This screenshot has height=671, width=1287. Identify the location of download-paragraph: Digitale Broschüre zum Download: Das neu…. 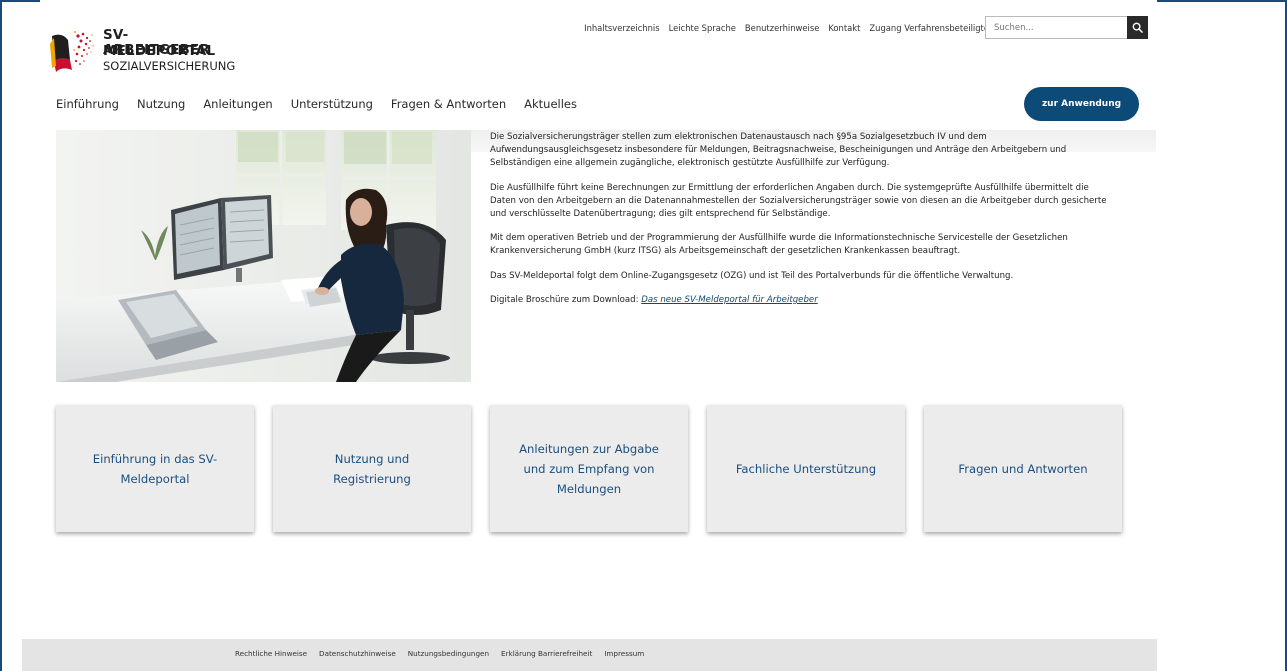
(802, 300).